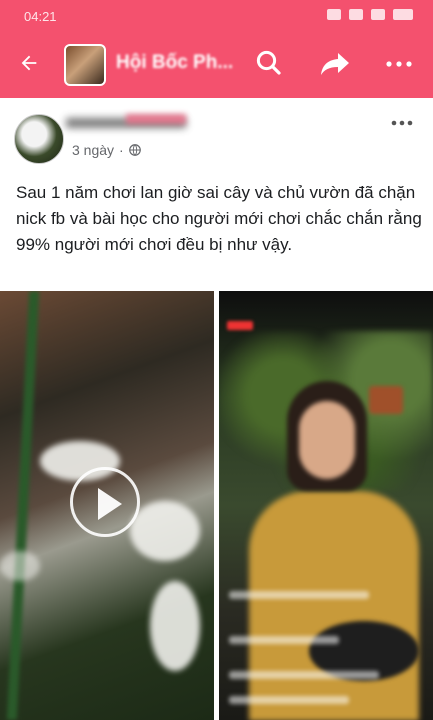  What do you see at coordinates (216, 16) in the screenshot?
I see `status-bar: 04:21` at bounding box center [216, 16].